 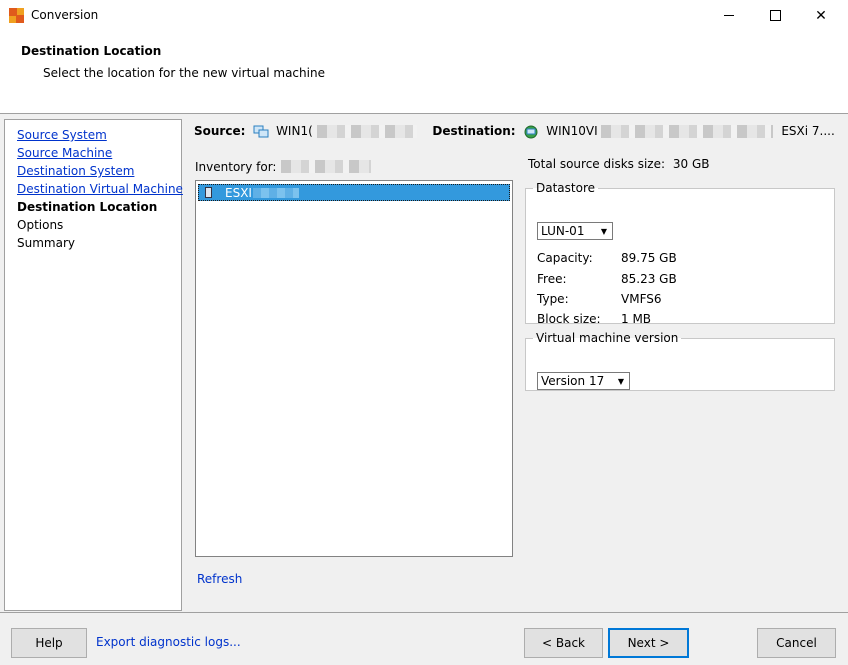 I want to click on free-value: 85.23 GB, so click(x=649, y=279).